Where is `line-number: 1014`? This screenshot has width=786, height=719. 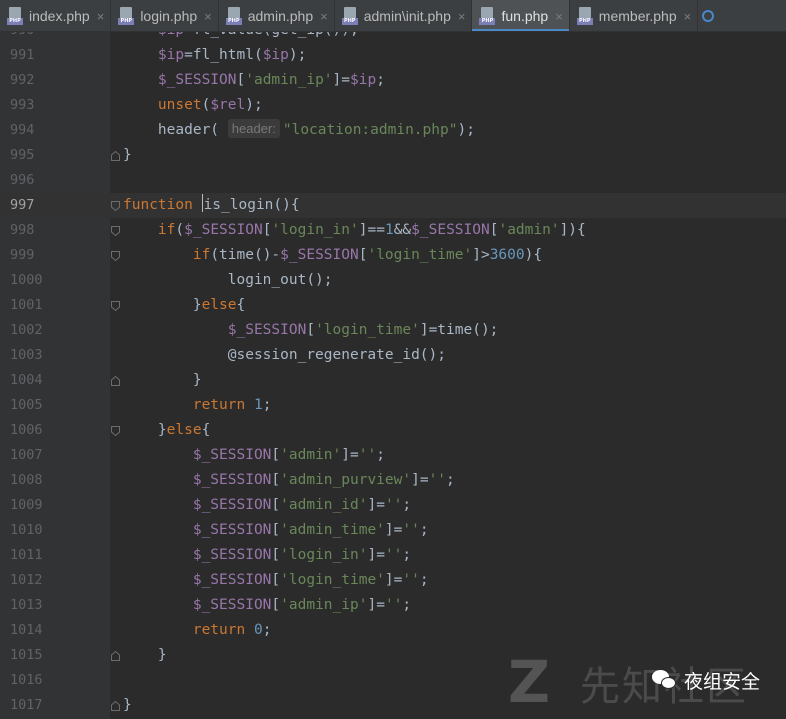 line-number: 1014 is located at coordinates (26, 630).